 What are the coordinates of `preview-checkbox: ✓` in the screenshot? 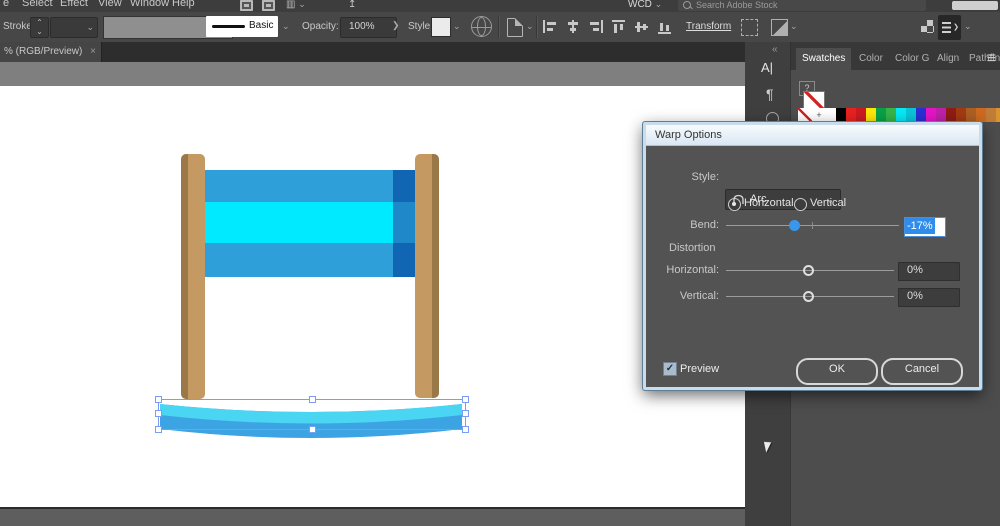 It's located at (670, 369).